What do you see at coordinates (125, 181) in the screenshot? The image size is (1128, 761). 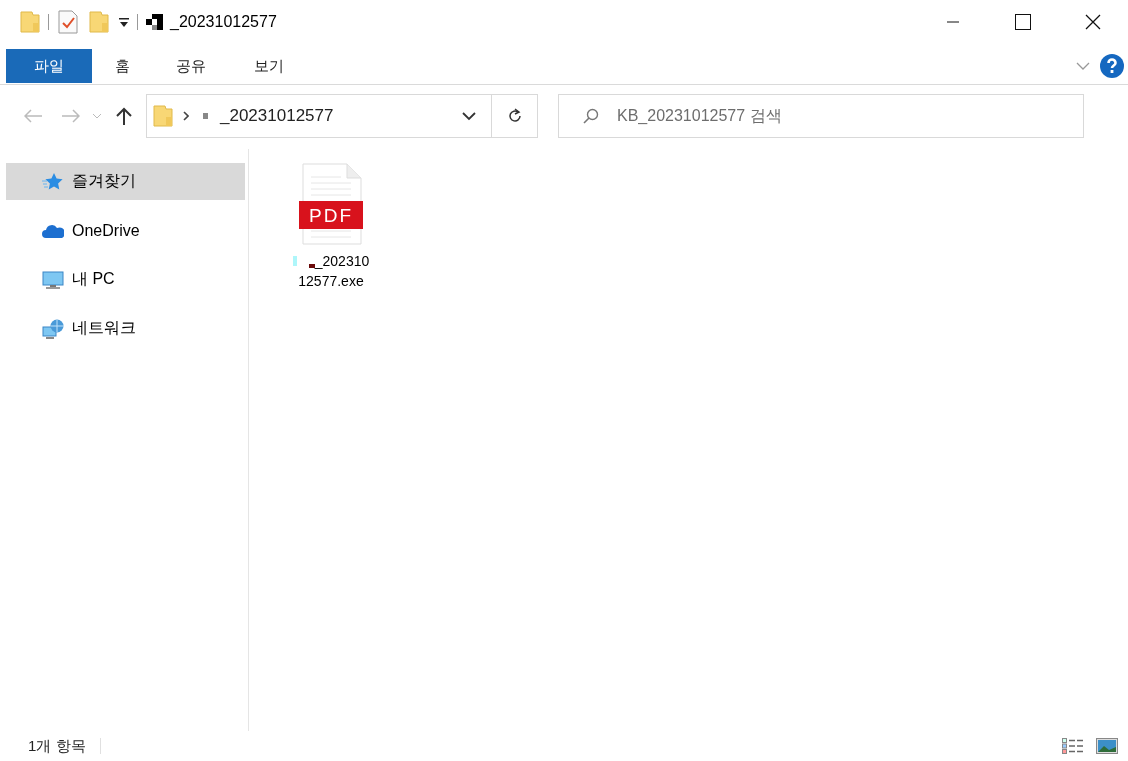 I see `nav-item: 즐겨찾기` at bounding box center [125, 181].